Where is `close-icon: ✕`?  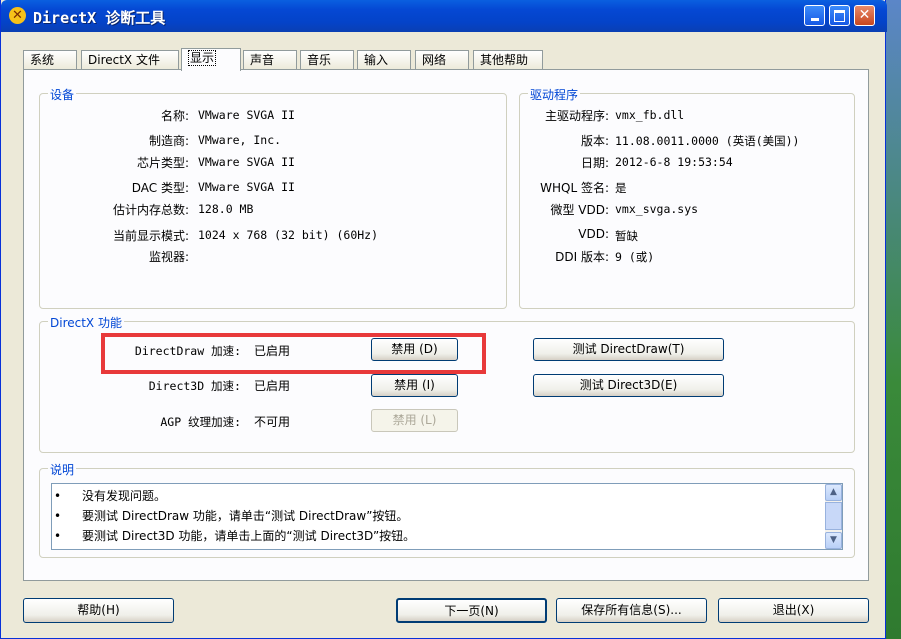 close-icon: ✕ is located at coordinates (864, 15).